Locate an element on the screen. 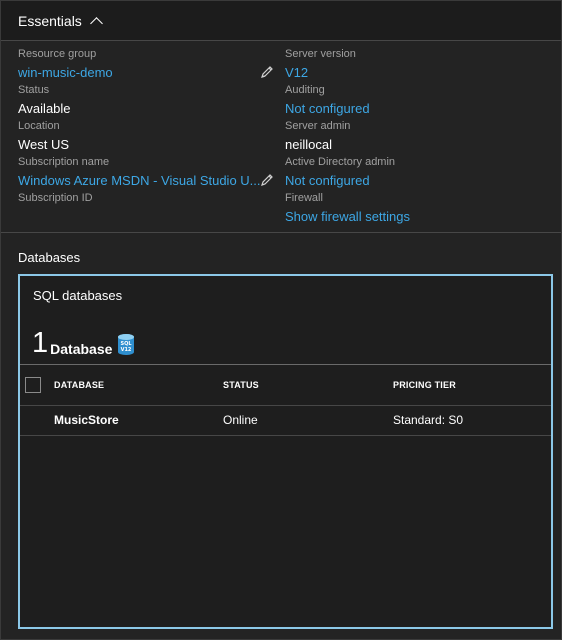 This screenshot has height=640, width=562. database-count-number: 1 is located at coordinates (40, 343).